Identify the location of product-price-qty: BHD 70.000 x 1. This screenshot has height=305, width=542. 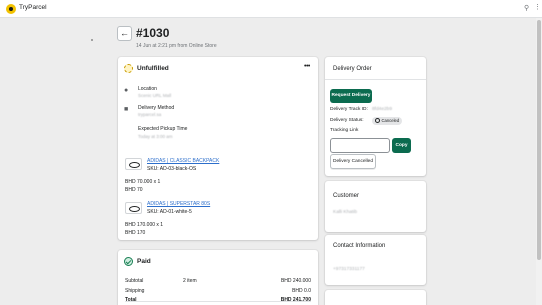
(143, 182).